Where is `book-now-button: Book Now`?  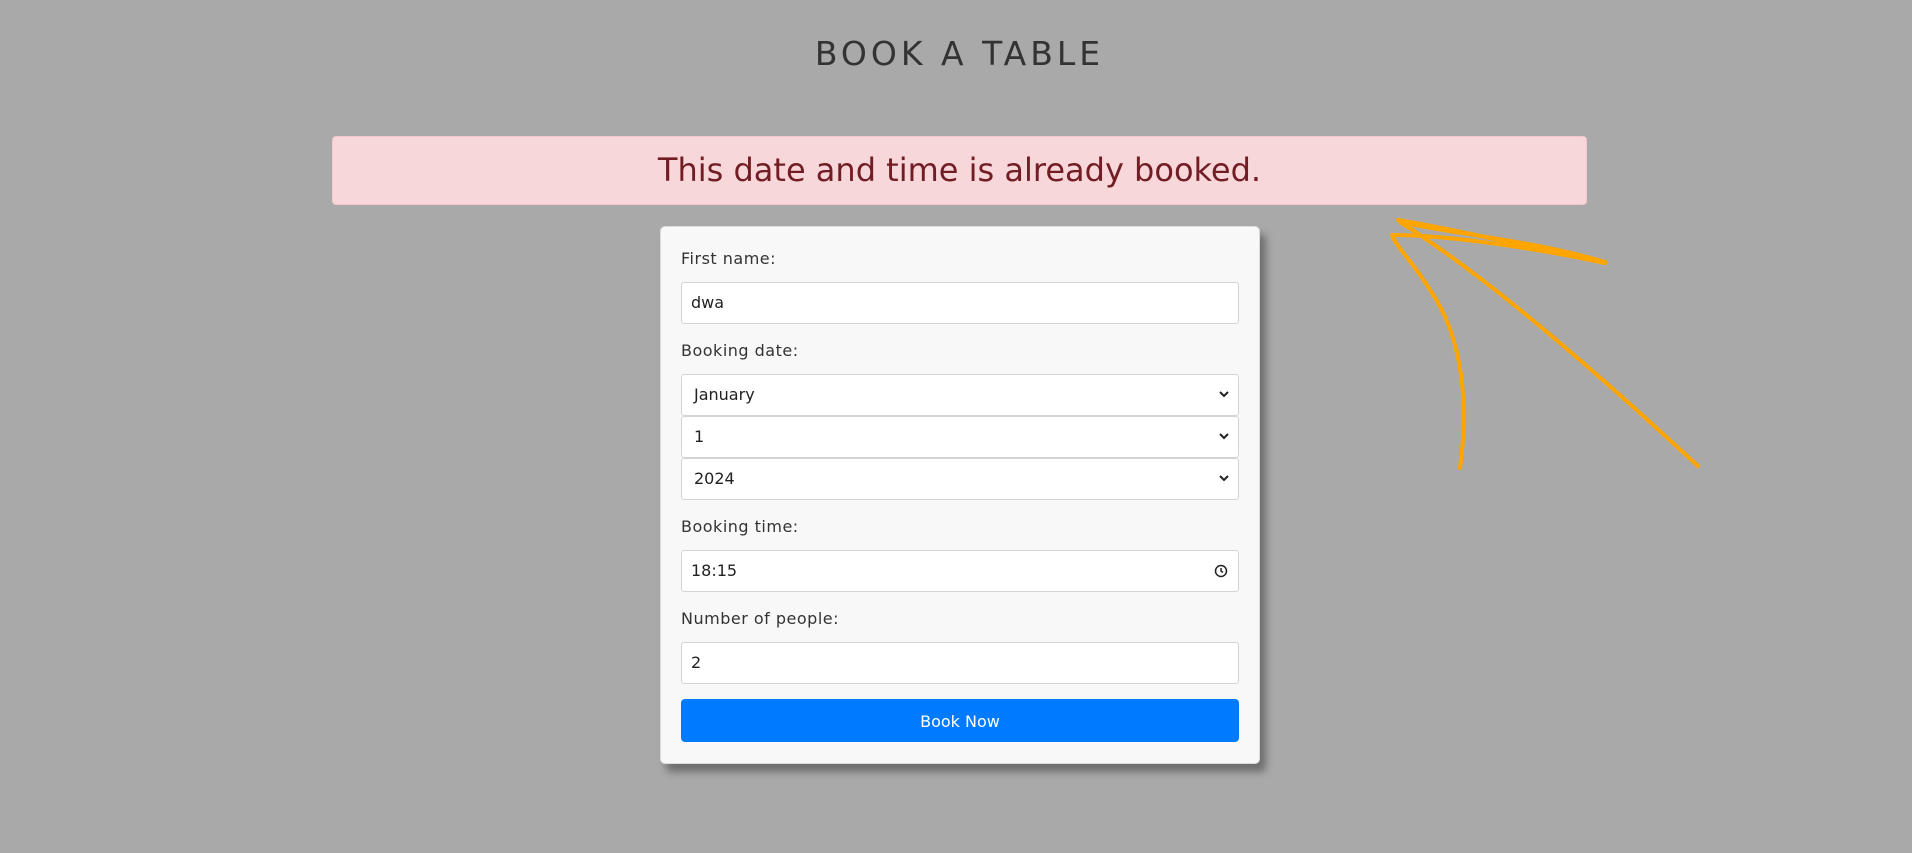
book-now-button: Book Now is located at coordinates (960, 720).